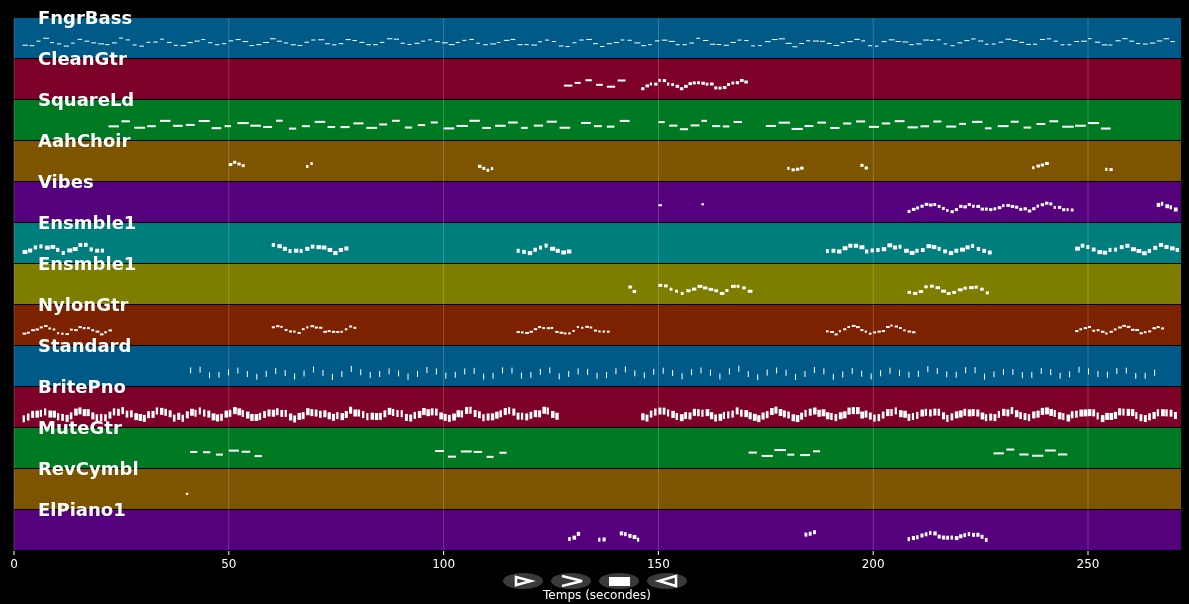 This screenshot has width=1189, height=604. What do you see at coordinates (82, 58) in the screenshot?
I see `track-name: CleanGtr` at bounding box center [82, 58].